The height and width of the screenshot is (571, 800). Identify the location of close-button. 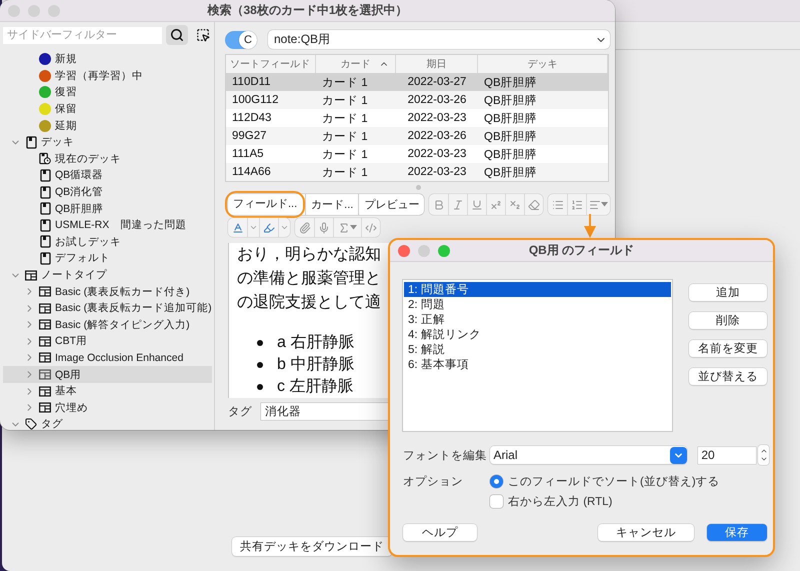
(404, 250).